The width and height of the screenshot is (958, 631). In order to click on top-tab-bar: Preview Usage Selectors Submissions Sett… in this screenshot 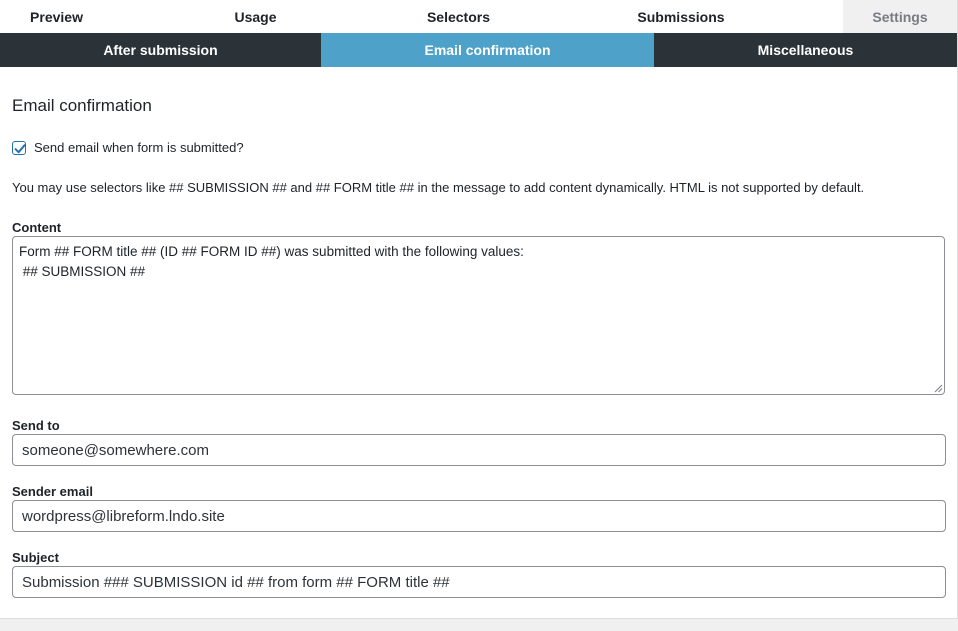, I will do `click(478, 16)`.